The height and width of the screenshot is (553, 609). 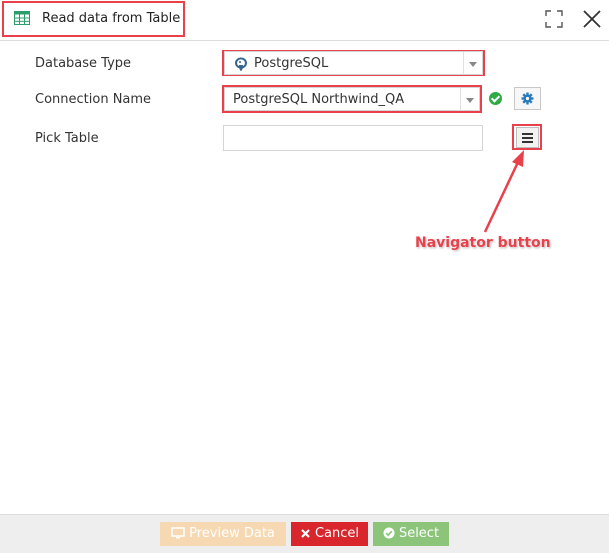 What do you see at coordinates (337, 533) in the screenshot?
I see `cancel-label: Cancel` at bounding box center [337, 533].